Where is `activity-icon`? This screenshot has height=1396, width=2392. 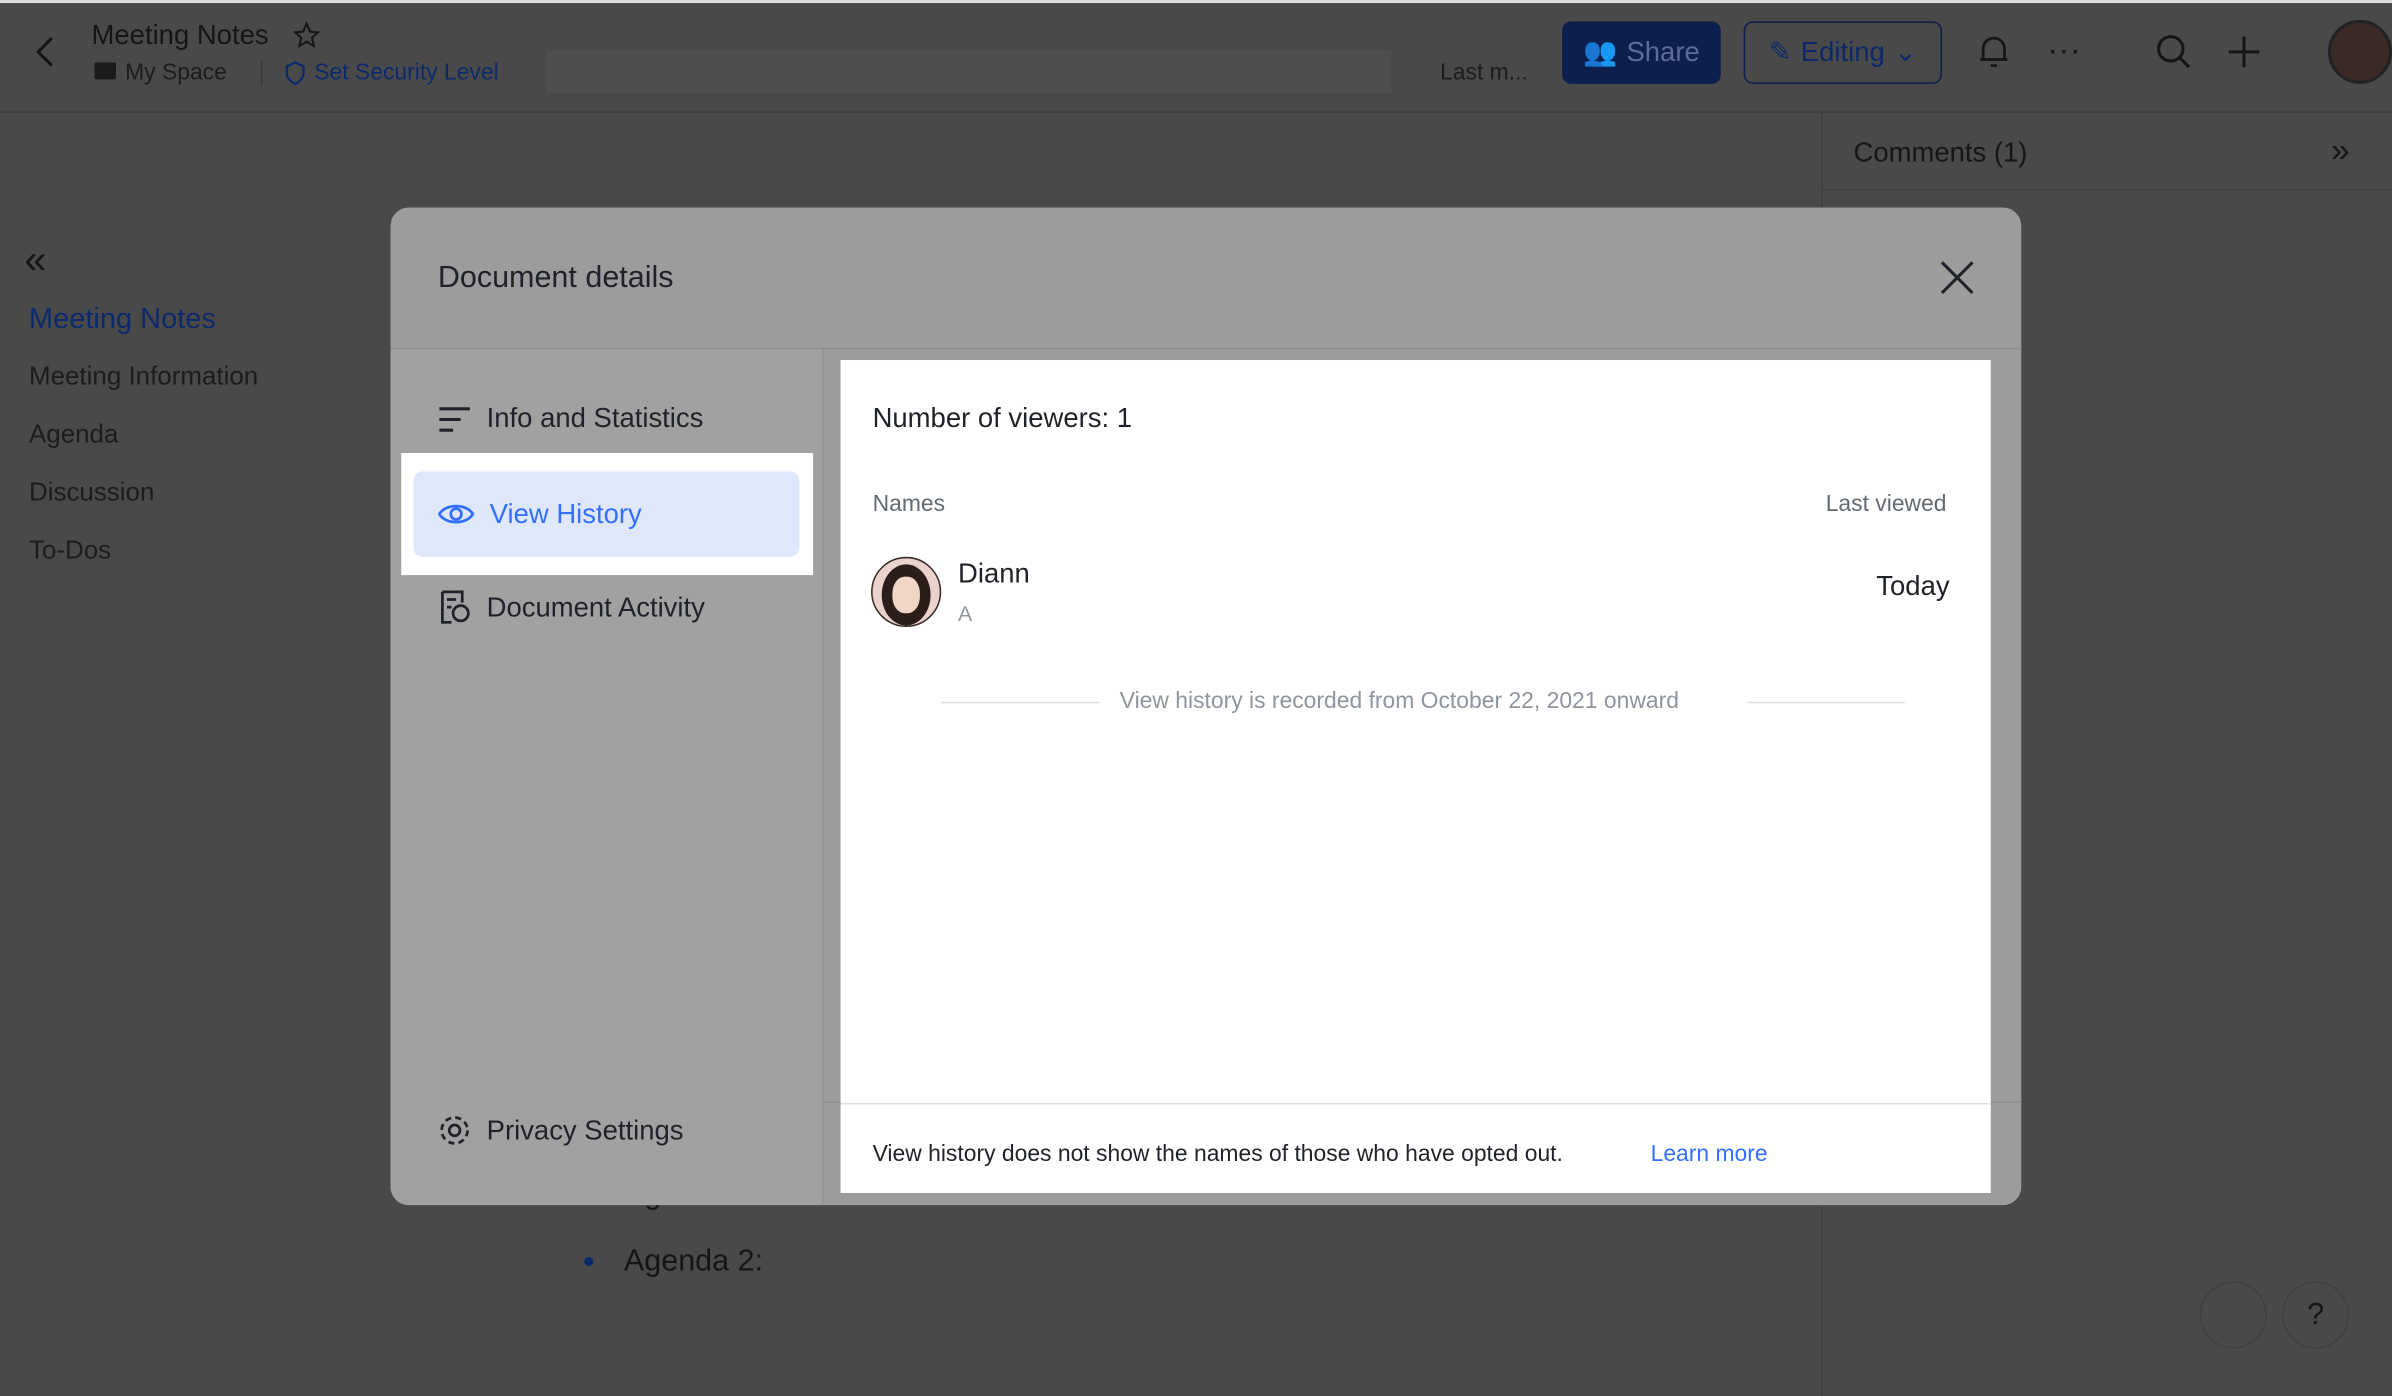
activity-icon is located at coordinates (455, 607).